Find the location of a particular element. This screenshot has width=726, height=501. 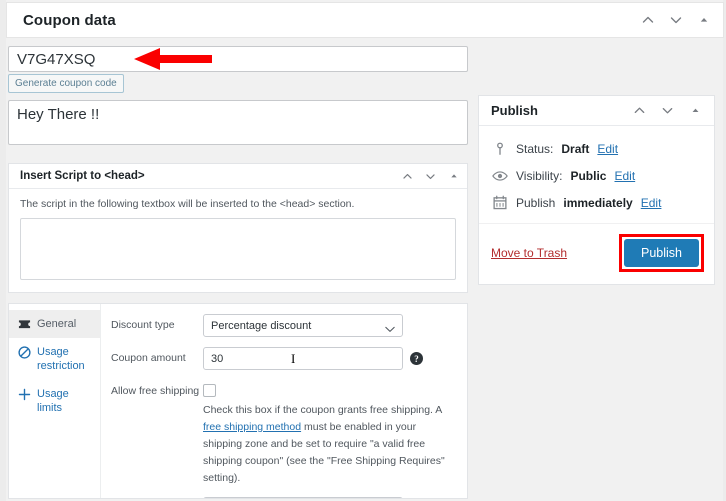

sidebar-item-general: General is located at coordinates (54, 324).